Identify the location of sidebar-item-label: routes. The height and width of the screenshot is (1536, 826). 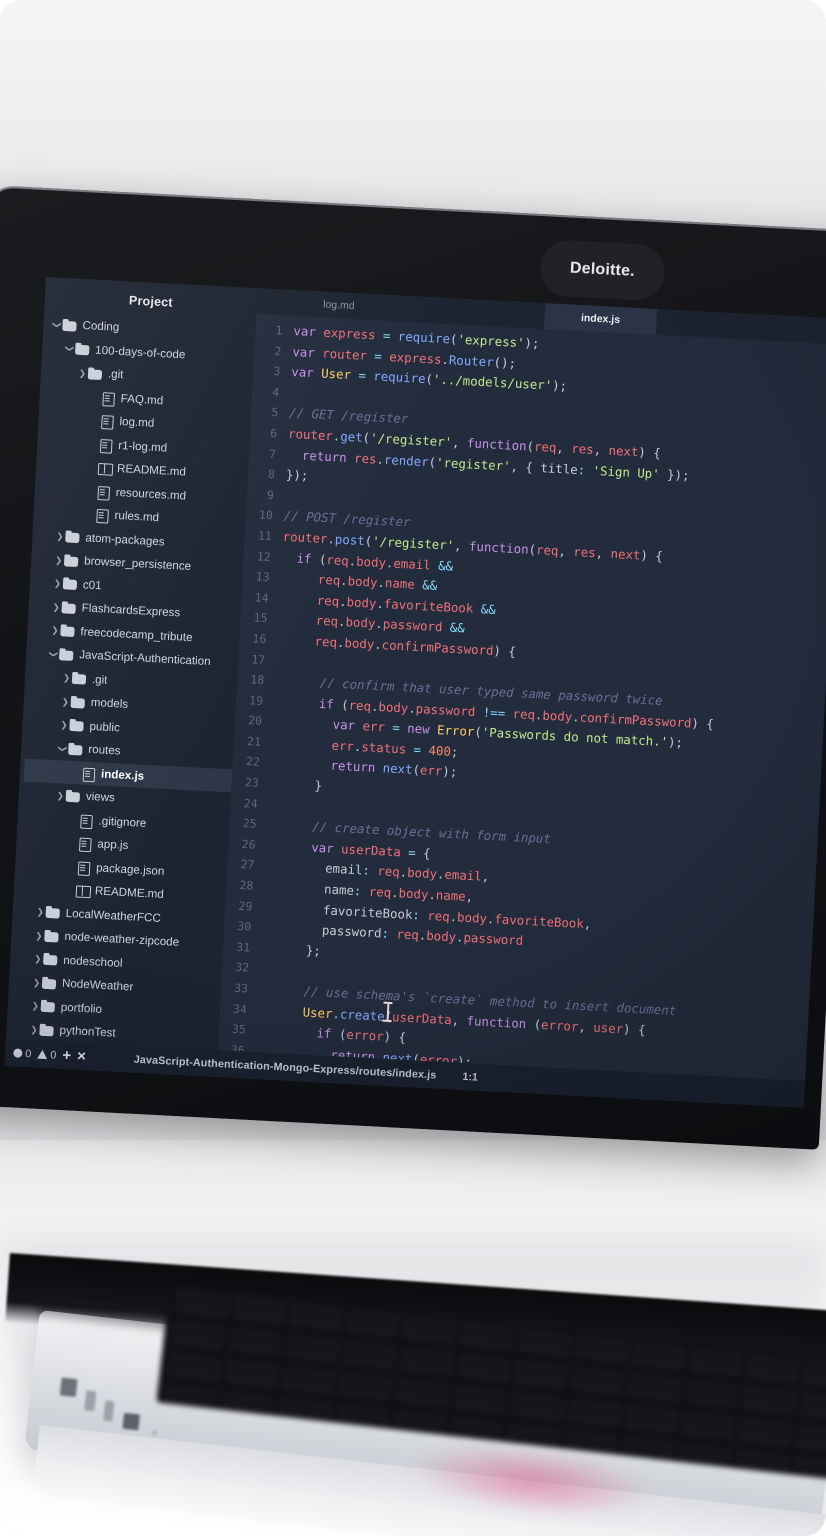
(104, 750).